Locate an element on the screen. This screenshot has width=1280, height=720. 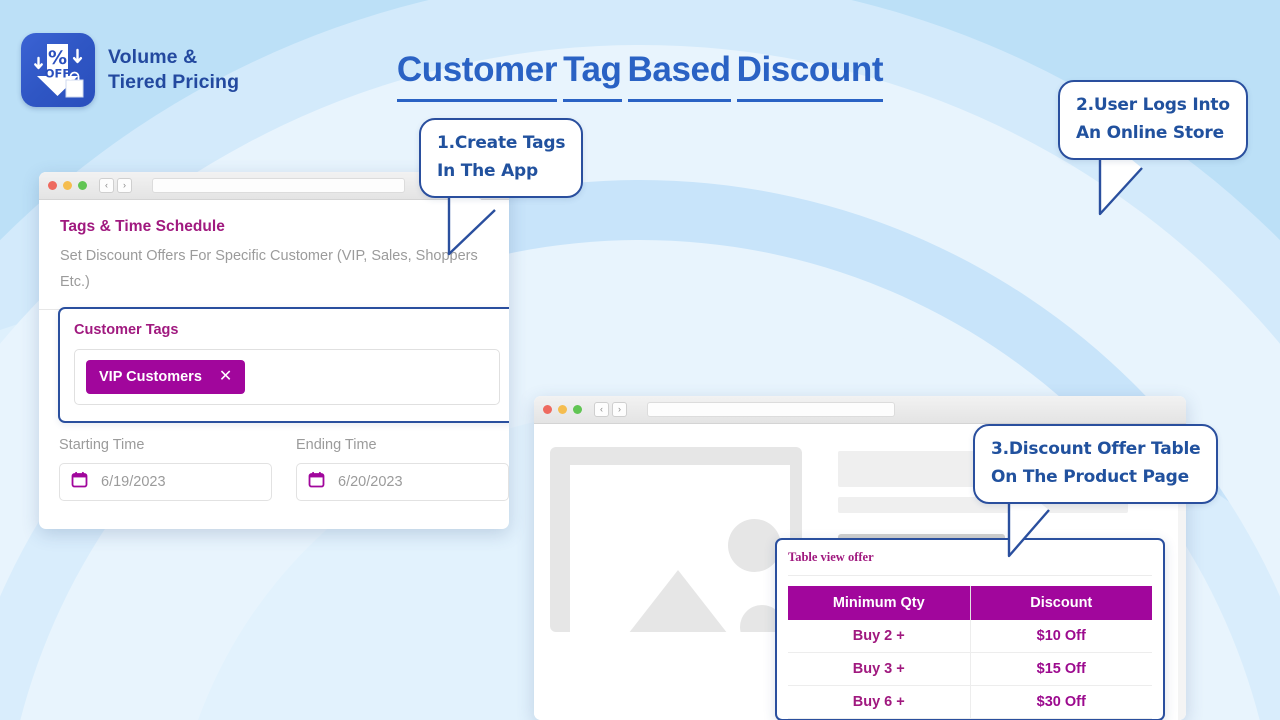
cell-qty: Buy 6 + is located at coordinates (879, 702).